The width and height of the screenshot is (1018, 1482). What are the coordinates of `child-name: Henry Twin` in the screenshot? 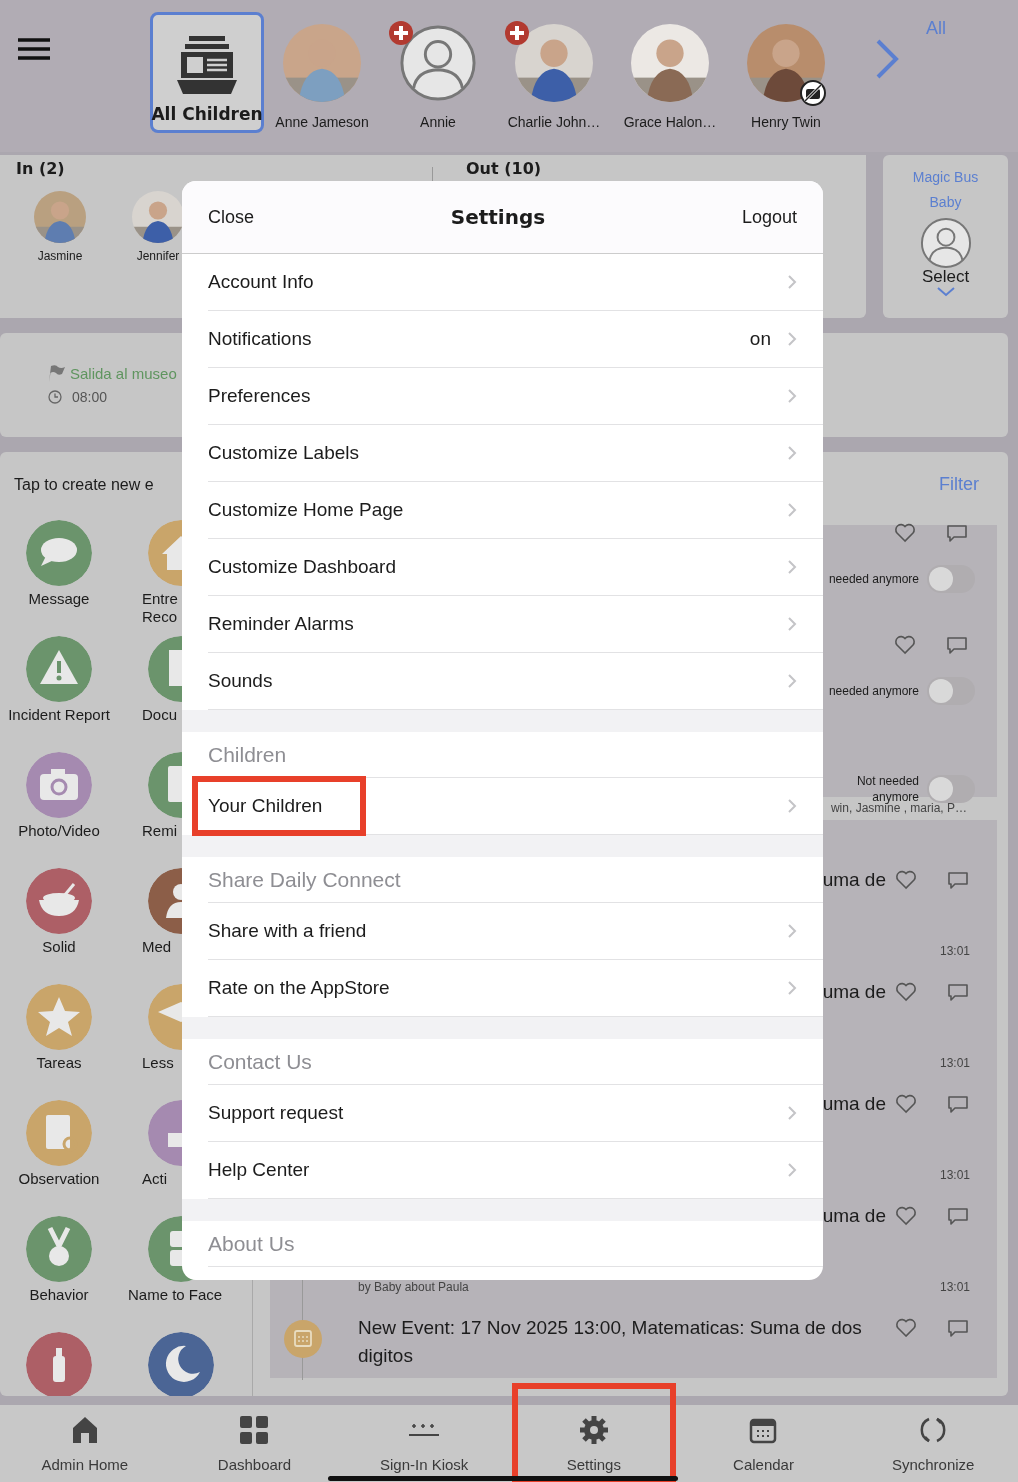 It's located at (786, 122).